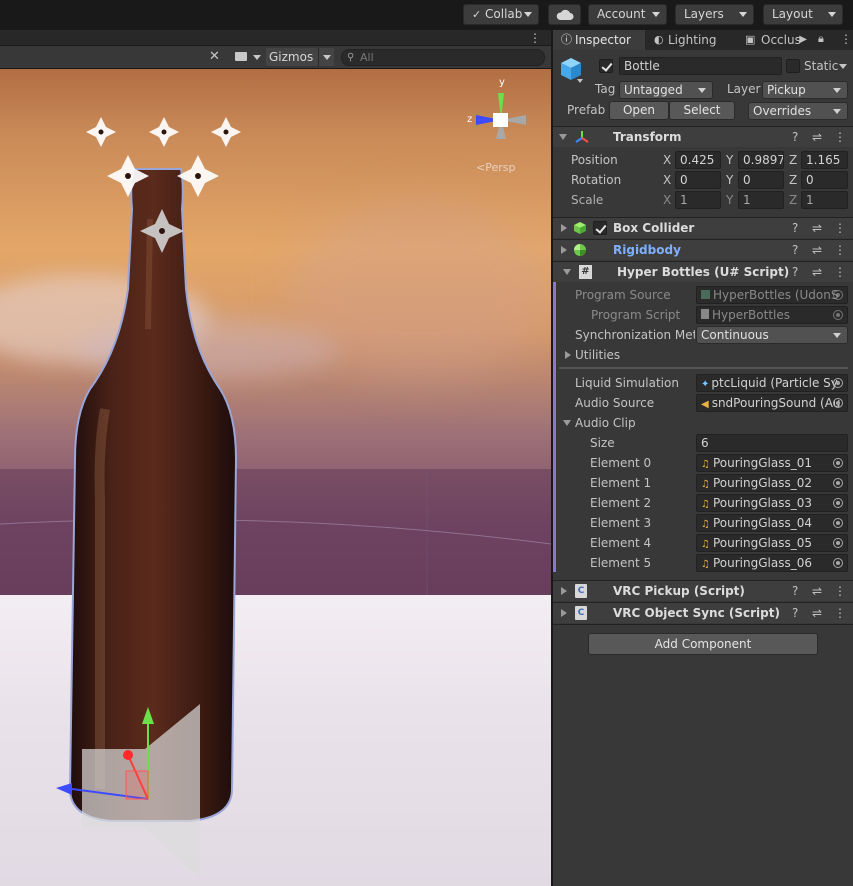 The height and width of the screenshot is (886, 853). Describe the element at coordinates (700, 66) in the screenshot. I see `object-name-field: Bottle` at that location.